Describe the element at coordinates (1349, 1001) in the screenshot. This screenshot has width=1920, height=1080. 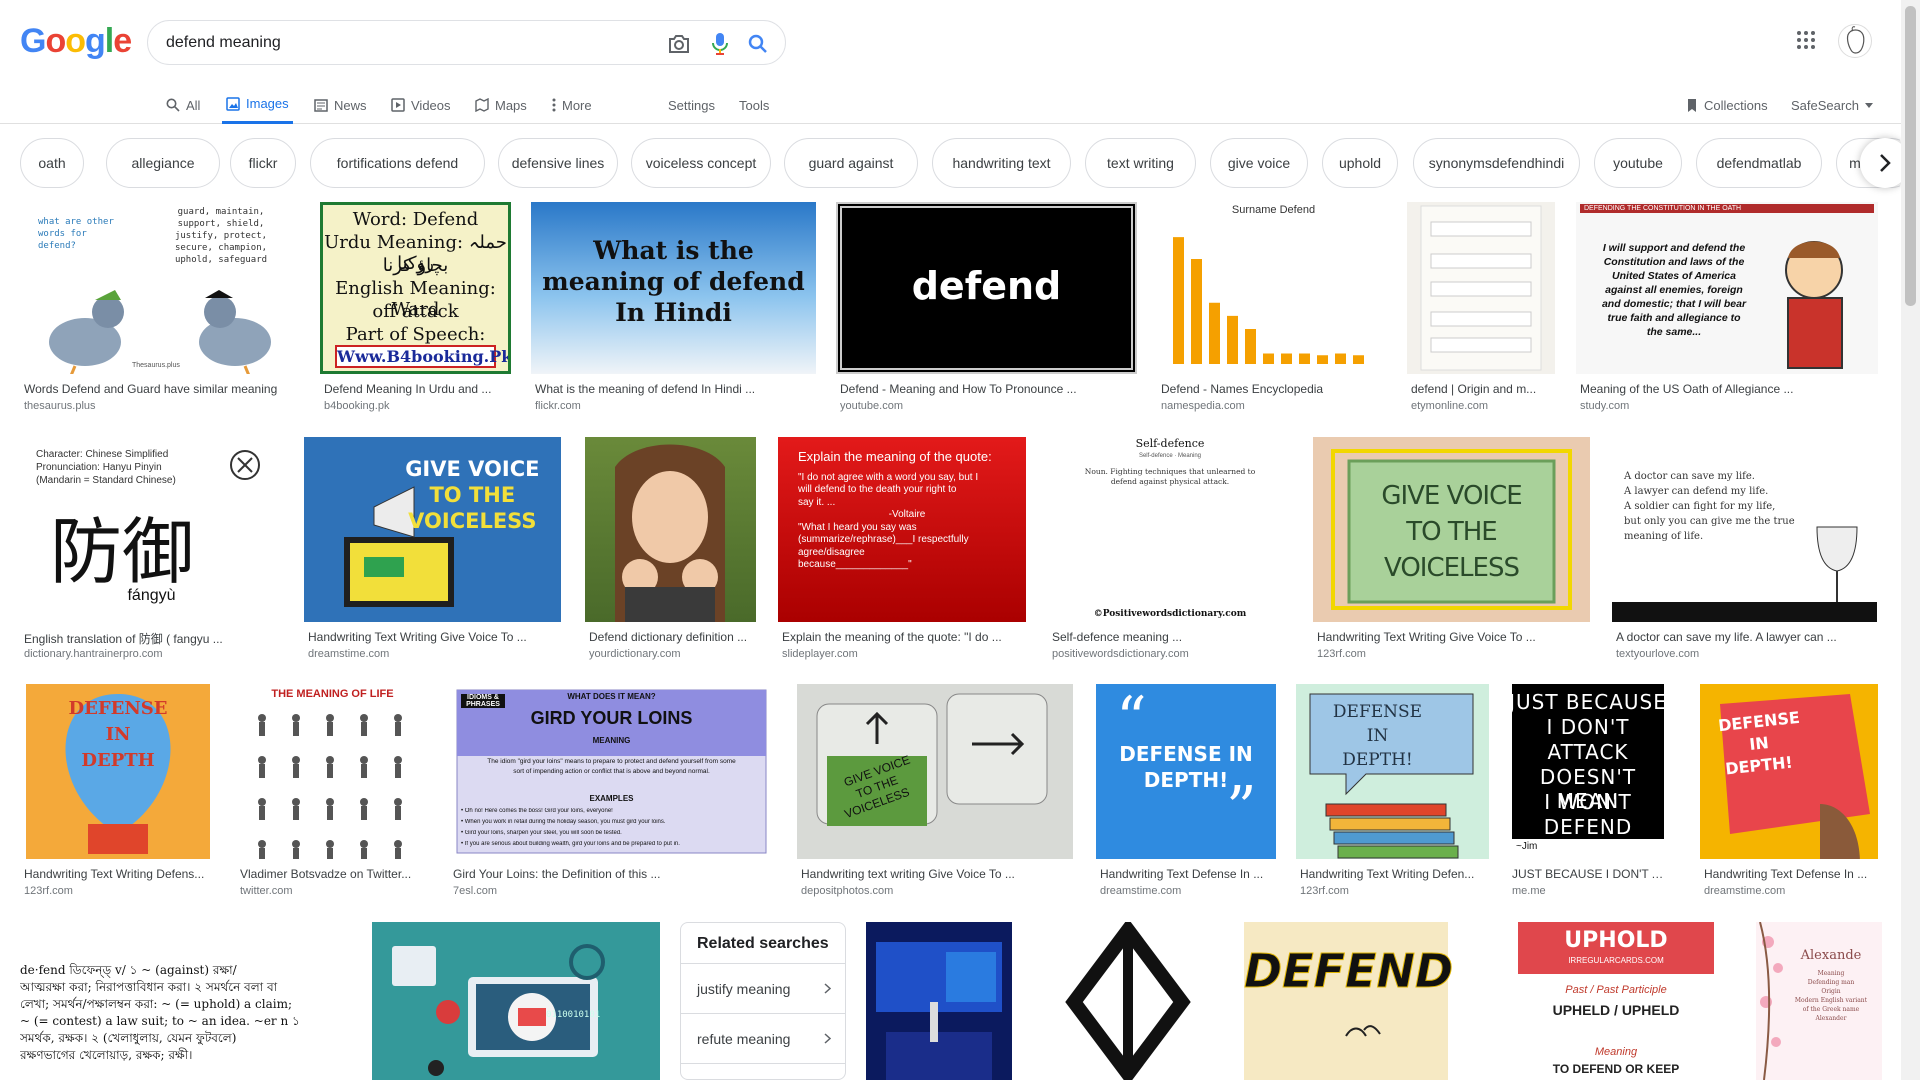
I see `image-result-defend-word: DEFEND` at that location.